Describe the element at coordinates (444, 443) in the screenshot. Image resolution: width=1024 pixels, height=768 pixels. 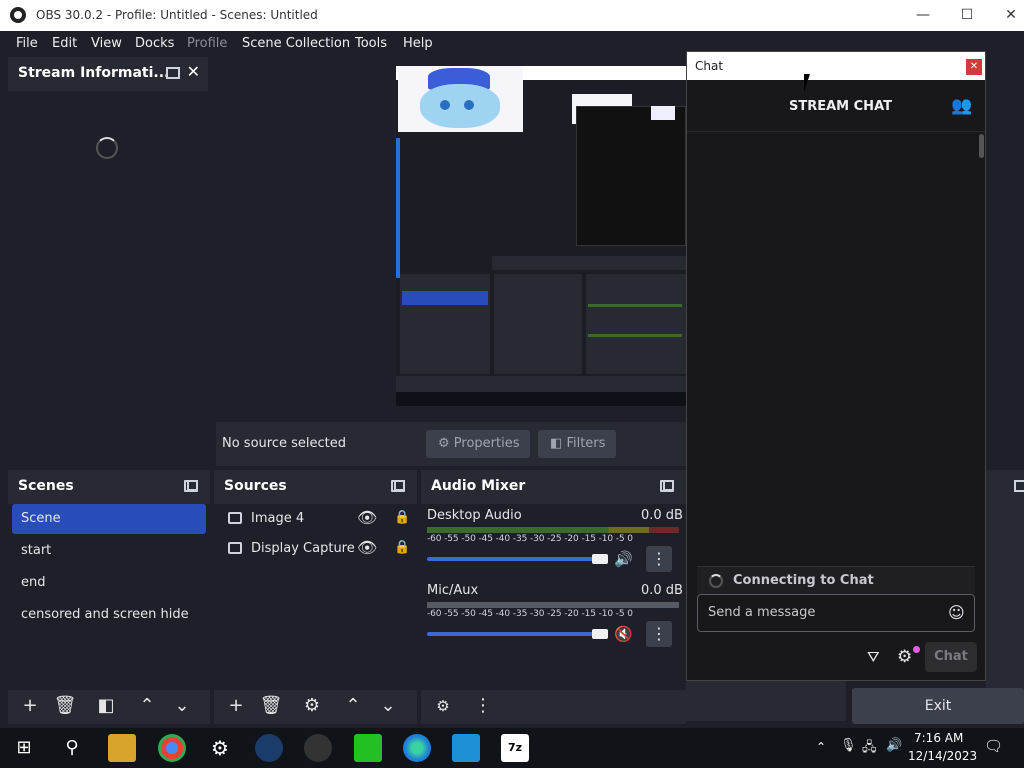
I see `gear-icon: ⚙` at that location.